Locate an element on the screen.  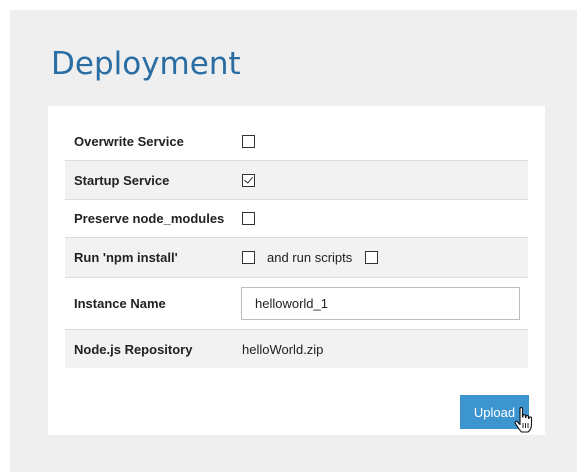
startup-service-label: Startup Service is located at coordinates (122, 180).